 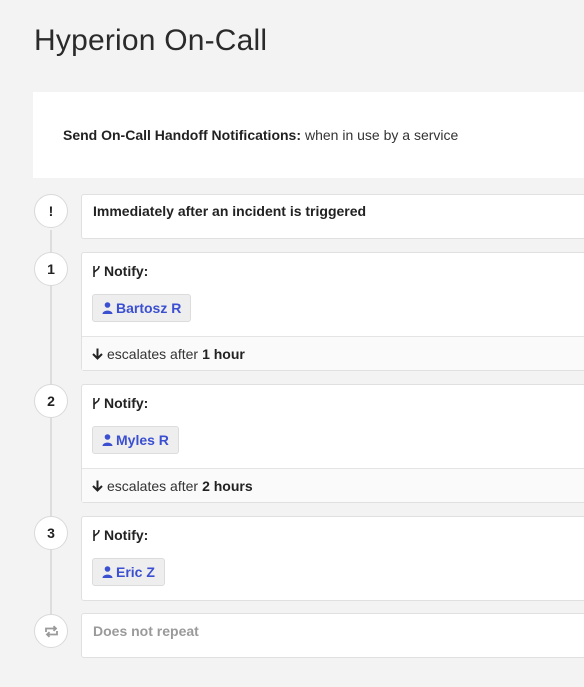 What do you see at coordinates (151, 40) in the screenshot?
I see `page-title: Hyperion On-Call` at bounding box center [151, 40].